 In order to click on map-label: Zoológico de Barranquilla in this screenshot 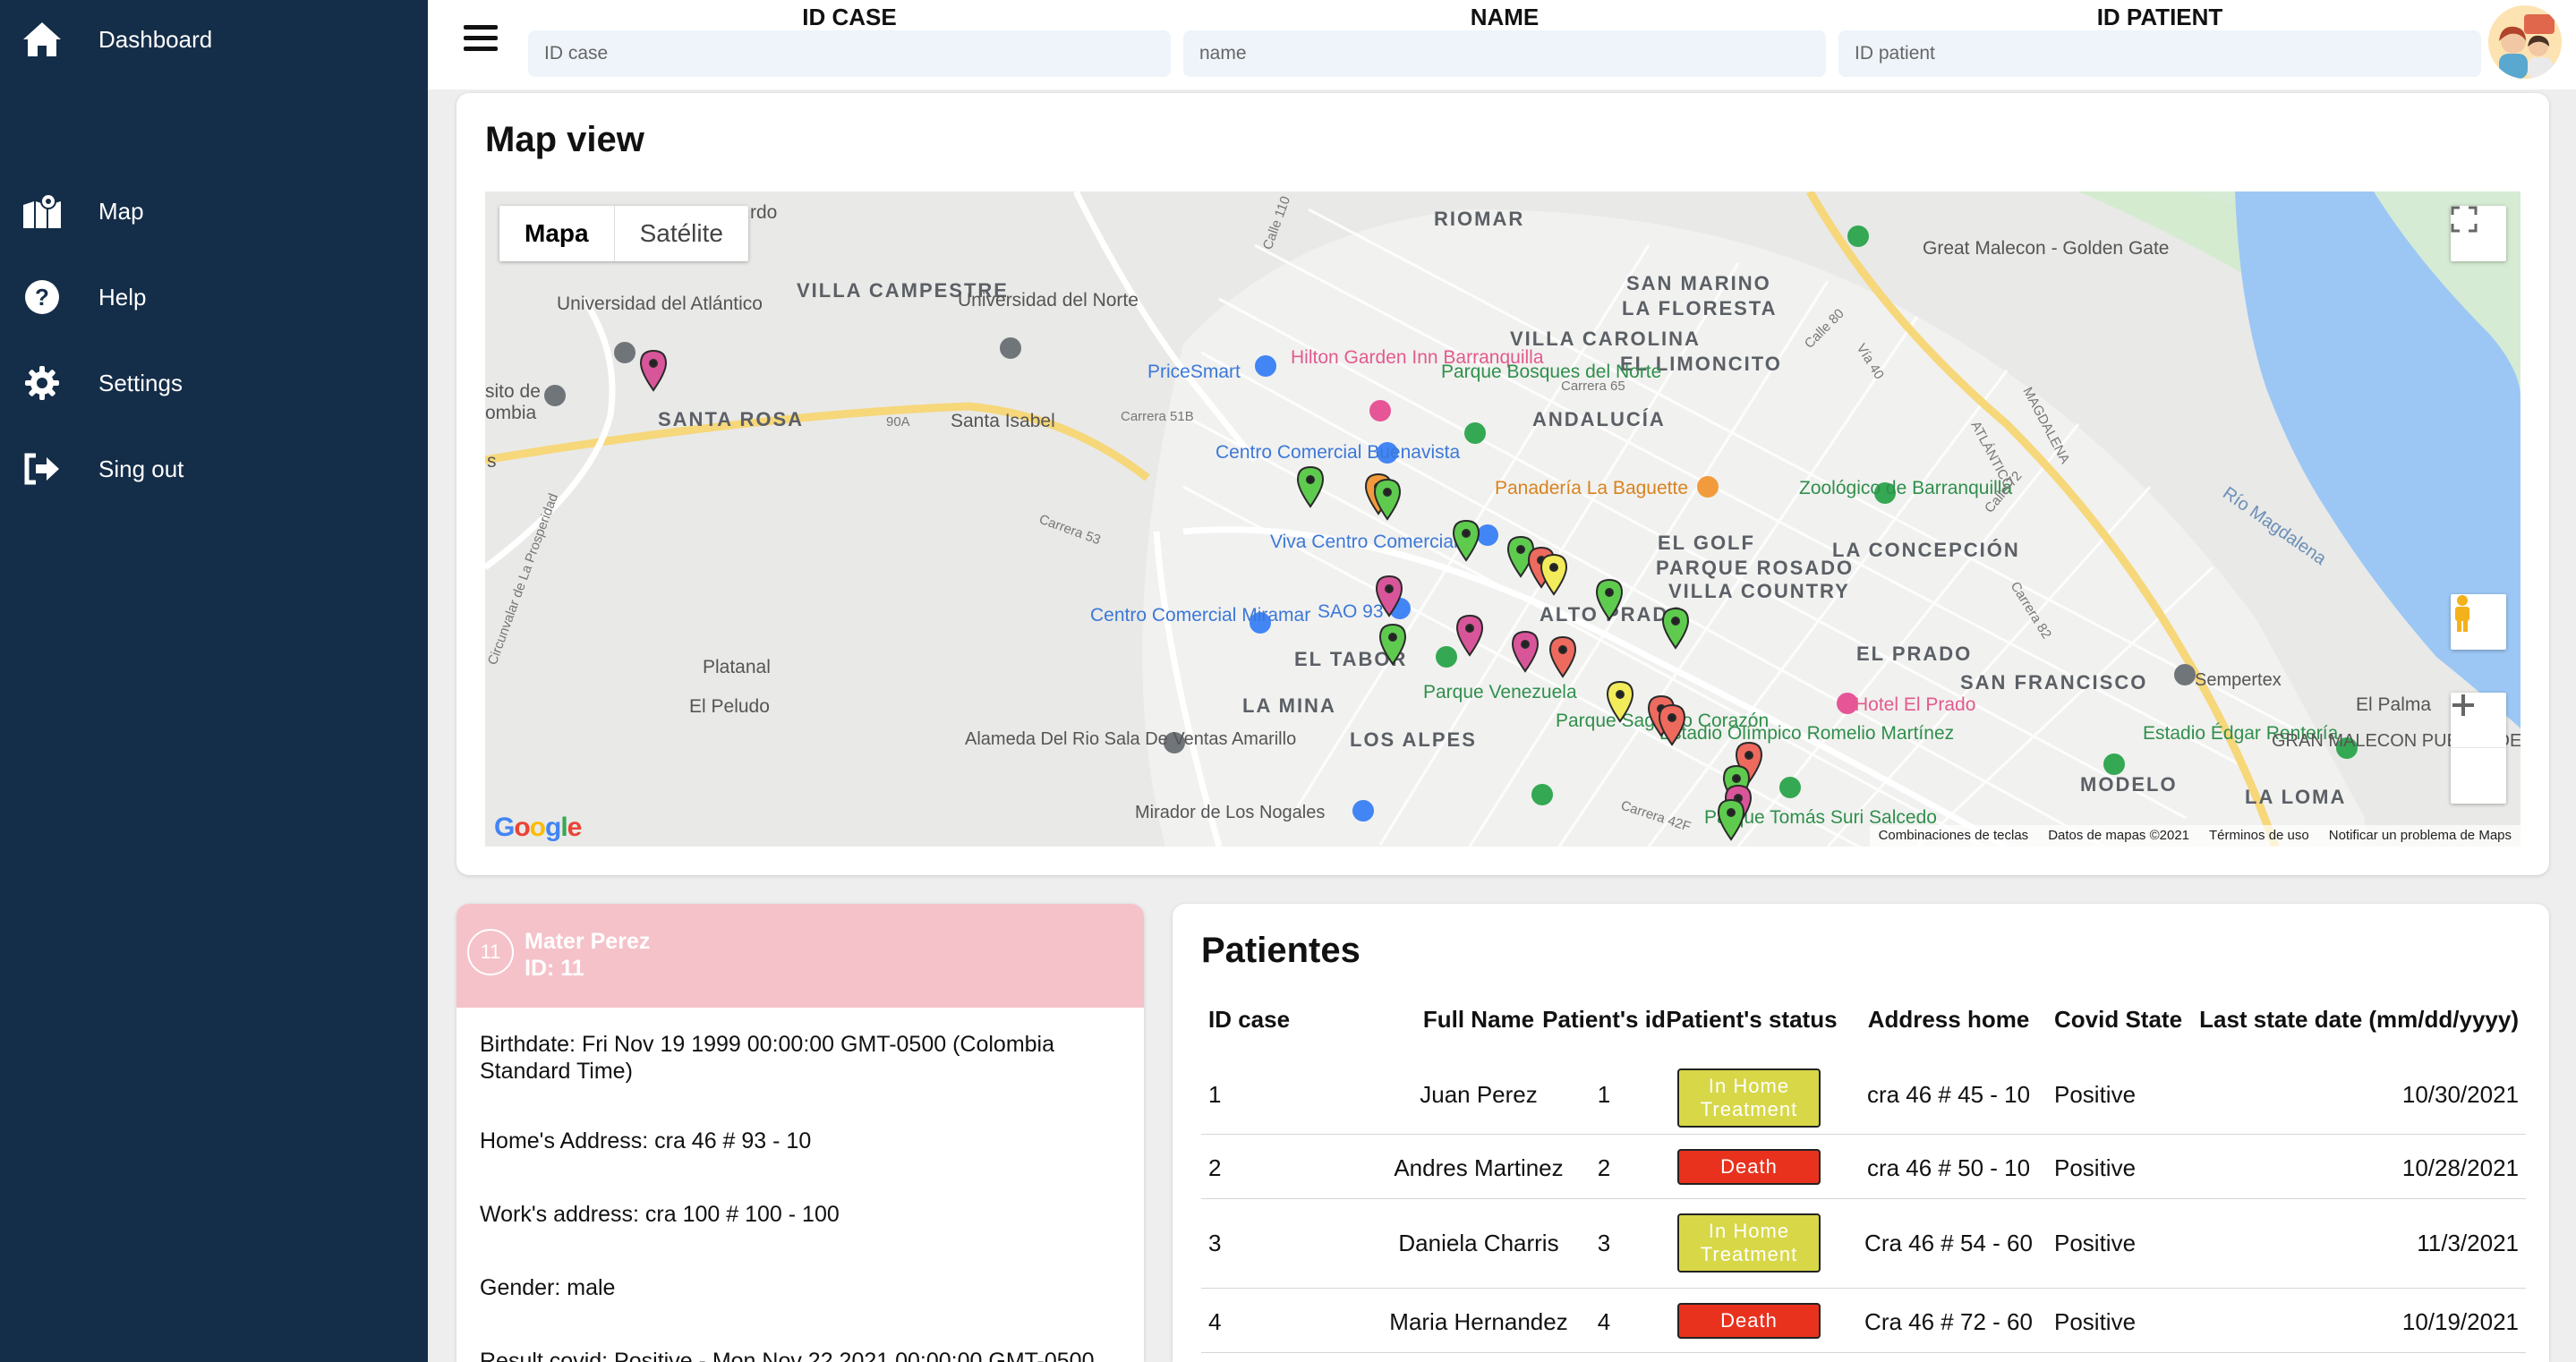, I will do `click(1905, 488)`.